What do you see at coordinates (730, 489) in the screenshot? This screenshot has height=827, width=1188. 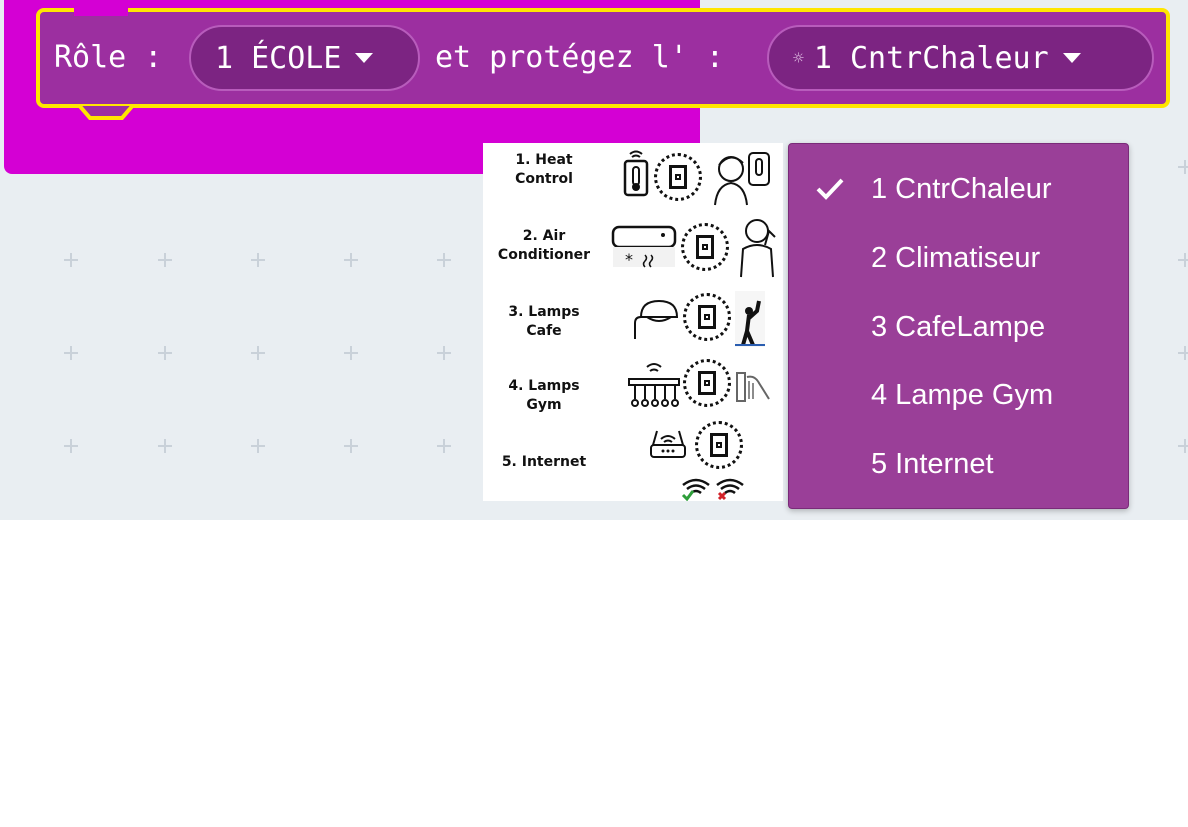 I see `wifi-off-icon` at bounding box center [730, 489].